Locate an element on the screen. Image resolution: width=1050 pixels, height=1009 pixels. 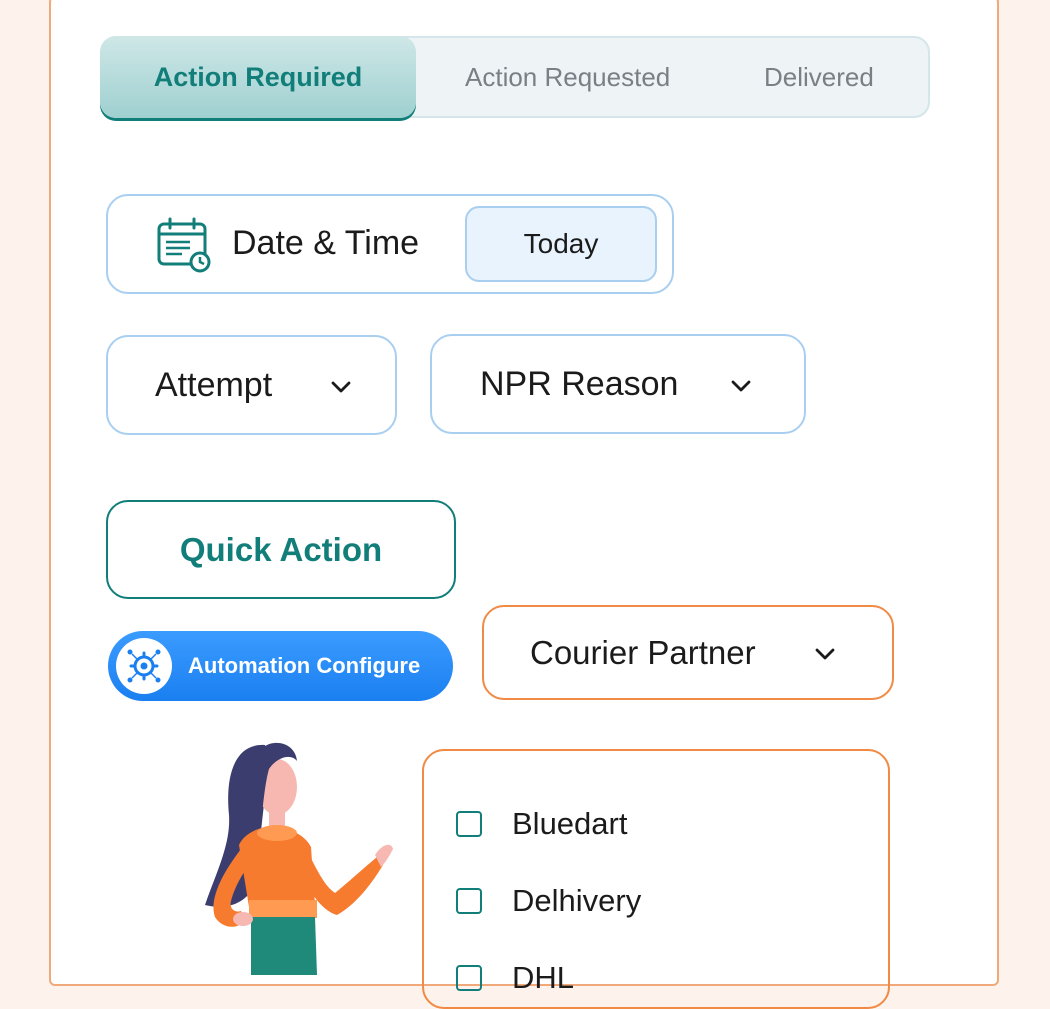
tab-action-requested: Action Requested is located at coordinates (567, 77).